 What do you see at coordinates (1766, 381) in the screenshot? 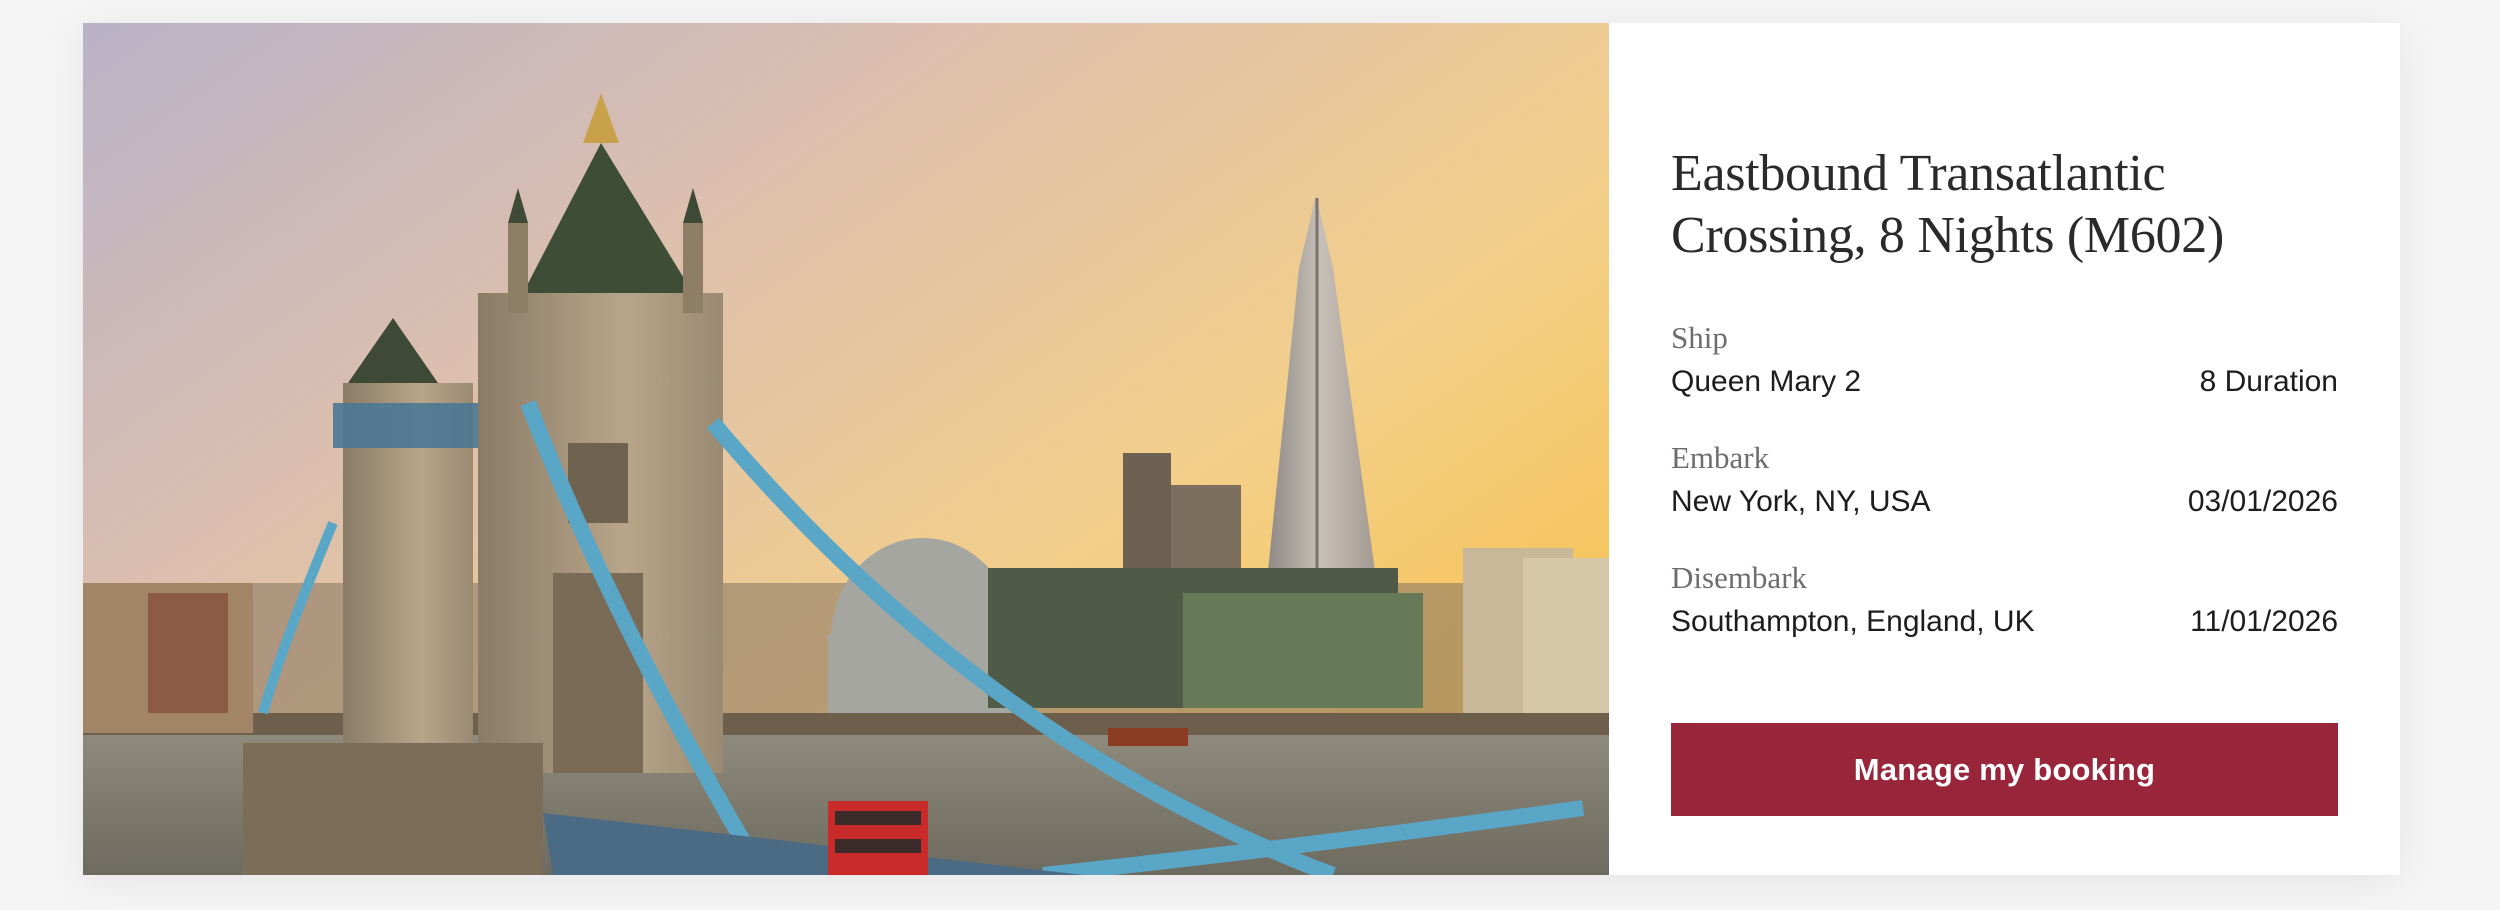
I see `ship-value: Queen Mary 2` at bounding box center [1766, 381].